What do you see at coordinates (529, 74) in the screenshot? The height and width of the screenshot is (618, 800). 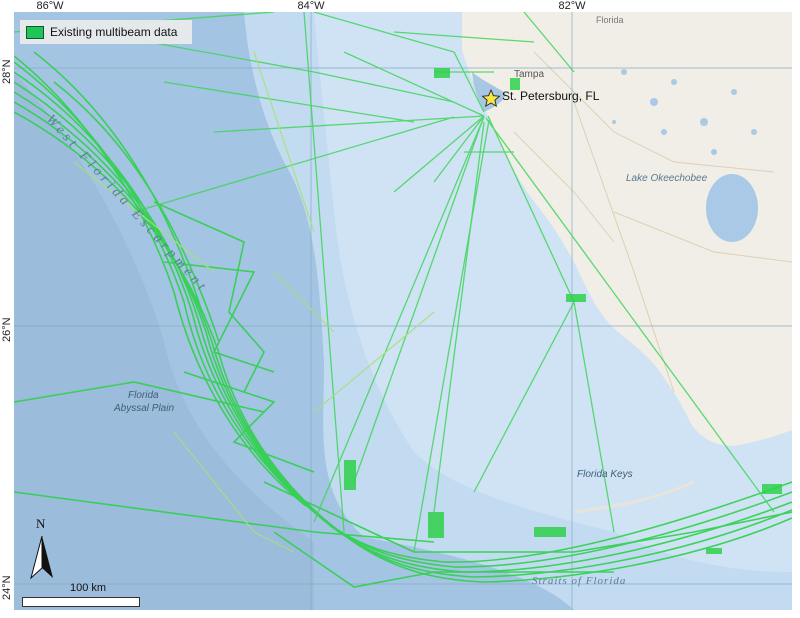 I see `tampa-label: Tampa` at bounding box center [529, 74].